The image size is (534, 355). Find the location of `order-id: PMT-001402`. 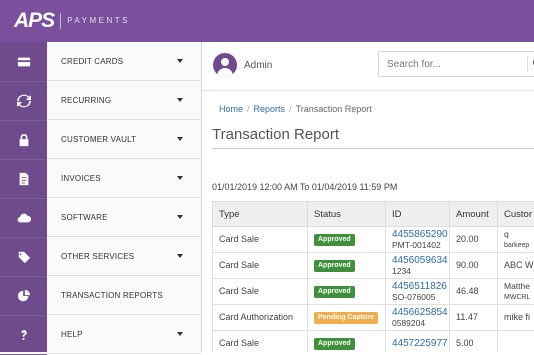

order-id: PMT-001402 is located at coordinates (417, 245).